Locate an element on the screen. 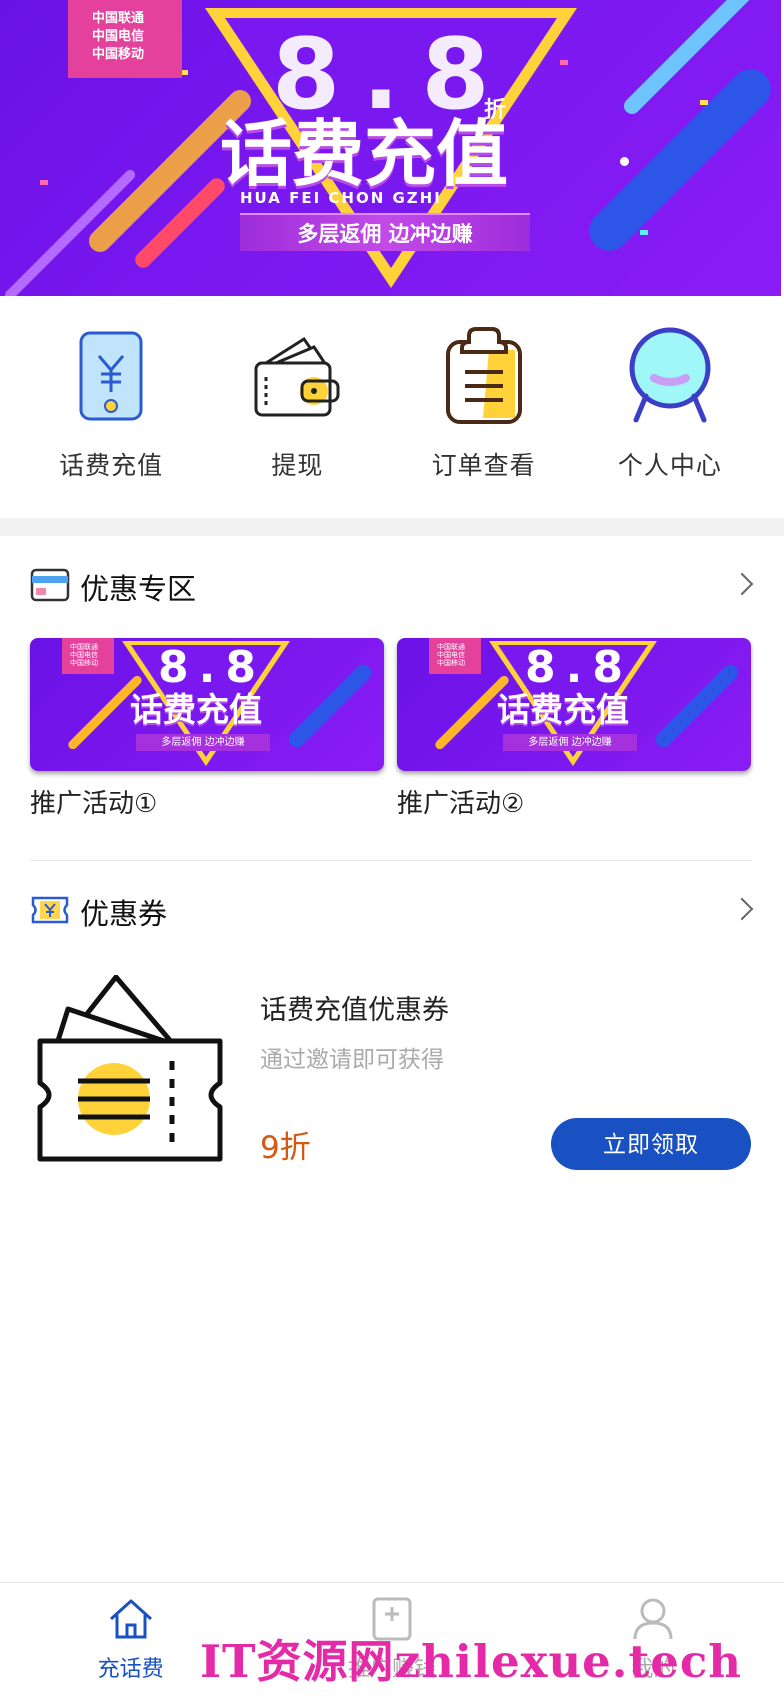 This screenshot has height=1696, width=784. home-icon is located at coordinates (131, 1621).